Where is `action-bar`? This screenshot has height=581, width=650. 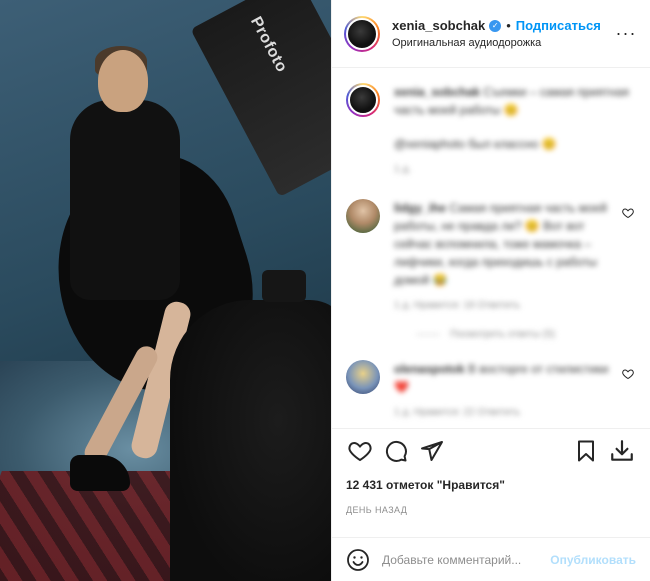 action-bar is located at coordinates (491, 450).